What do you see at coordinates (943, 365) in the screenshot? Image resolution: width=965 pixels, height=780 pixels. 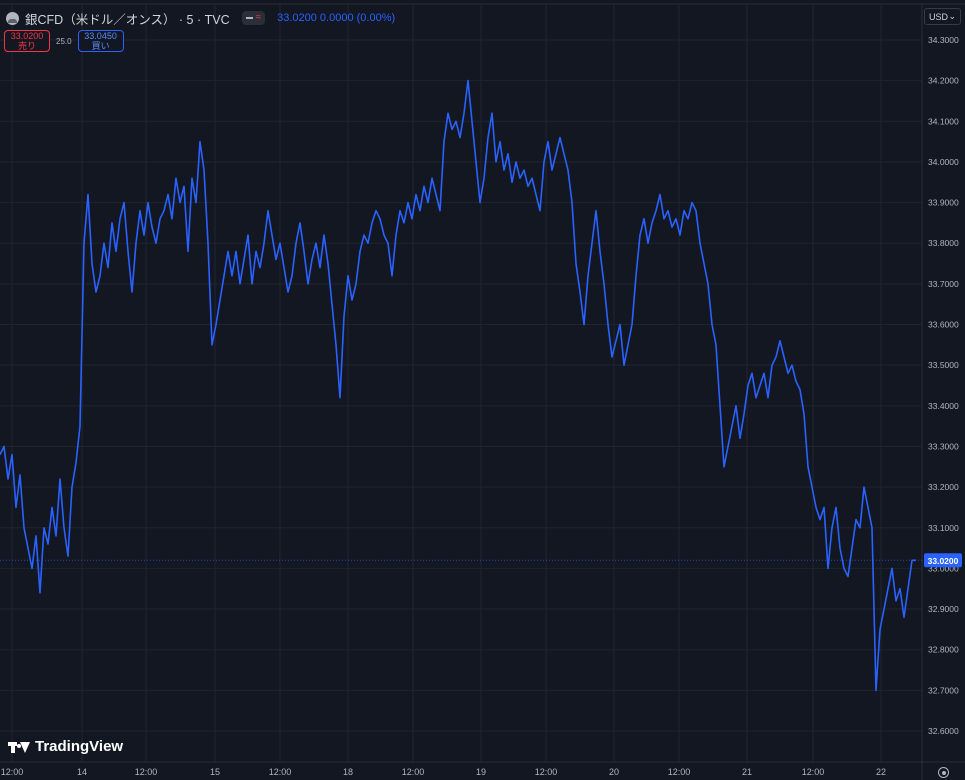 I see `y-tick-label: 33.5000` at bounding box center [943, 365].